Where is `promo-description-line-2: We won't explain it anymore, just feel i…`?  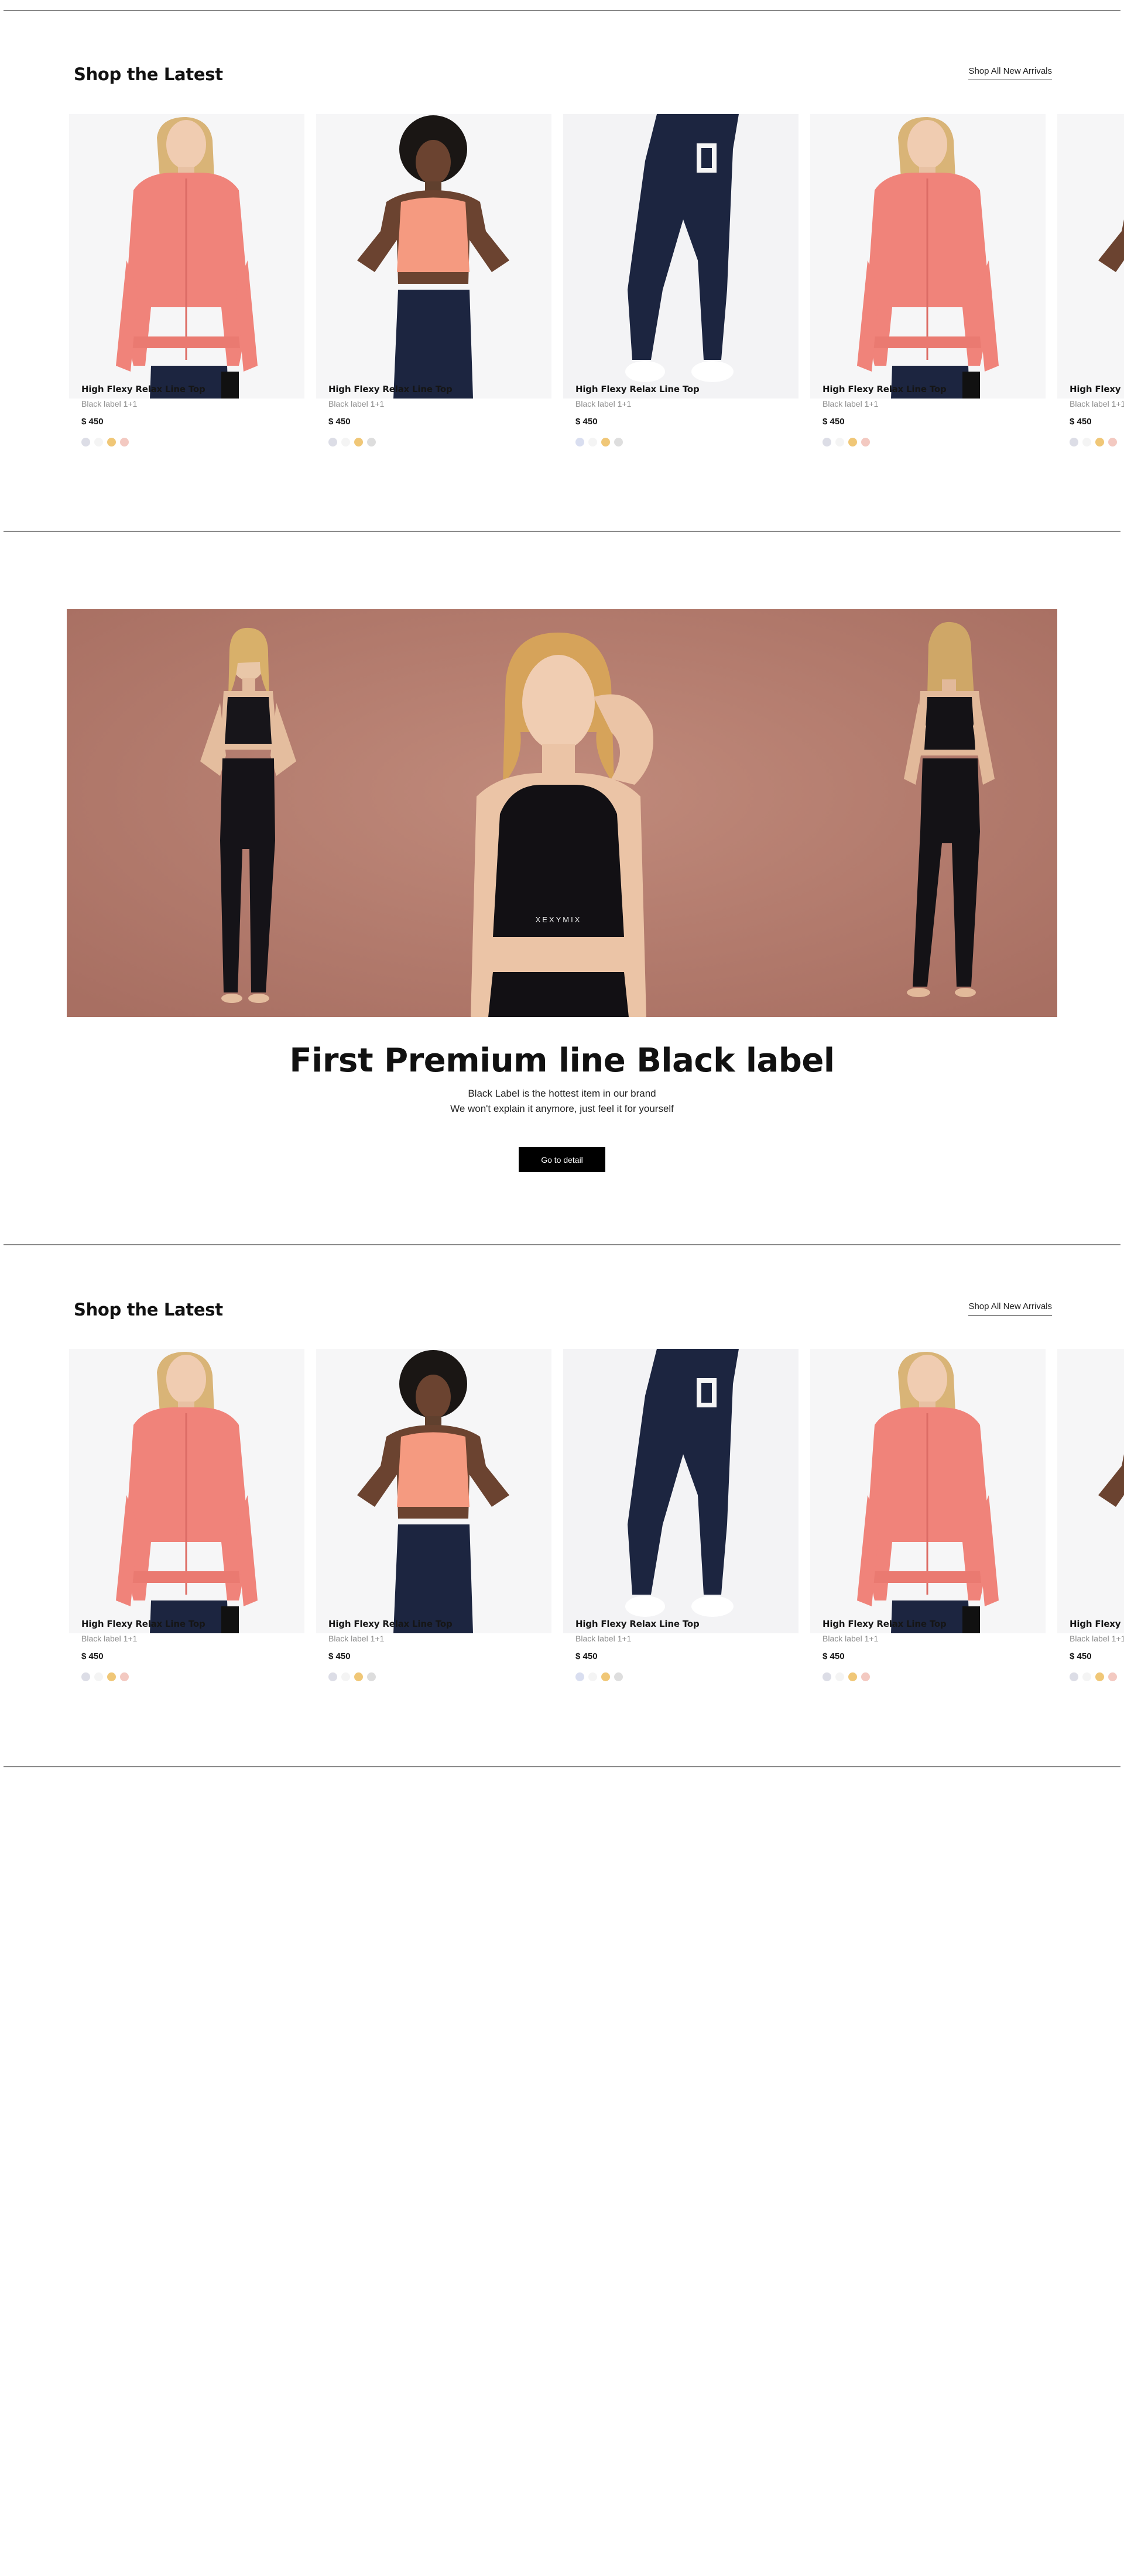 promo-description-line-2: We won't explain it anymore, just feel i… is located at coordinates (562, 1108).